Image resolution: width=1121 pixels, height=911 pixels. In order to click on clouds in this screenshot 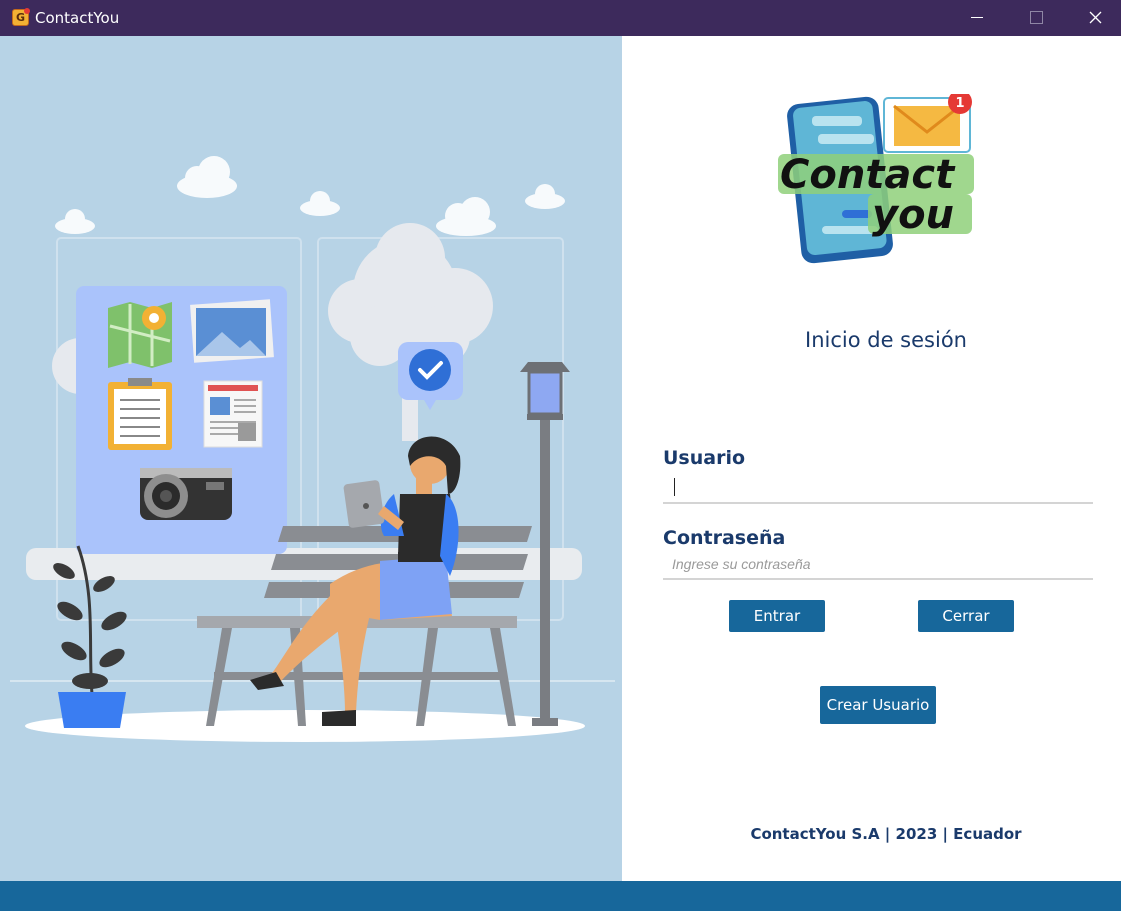, I will do `click(310, 196)`.